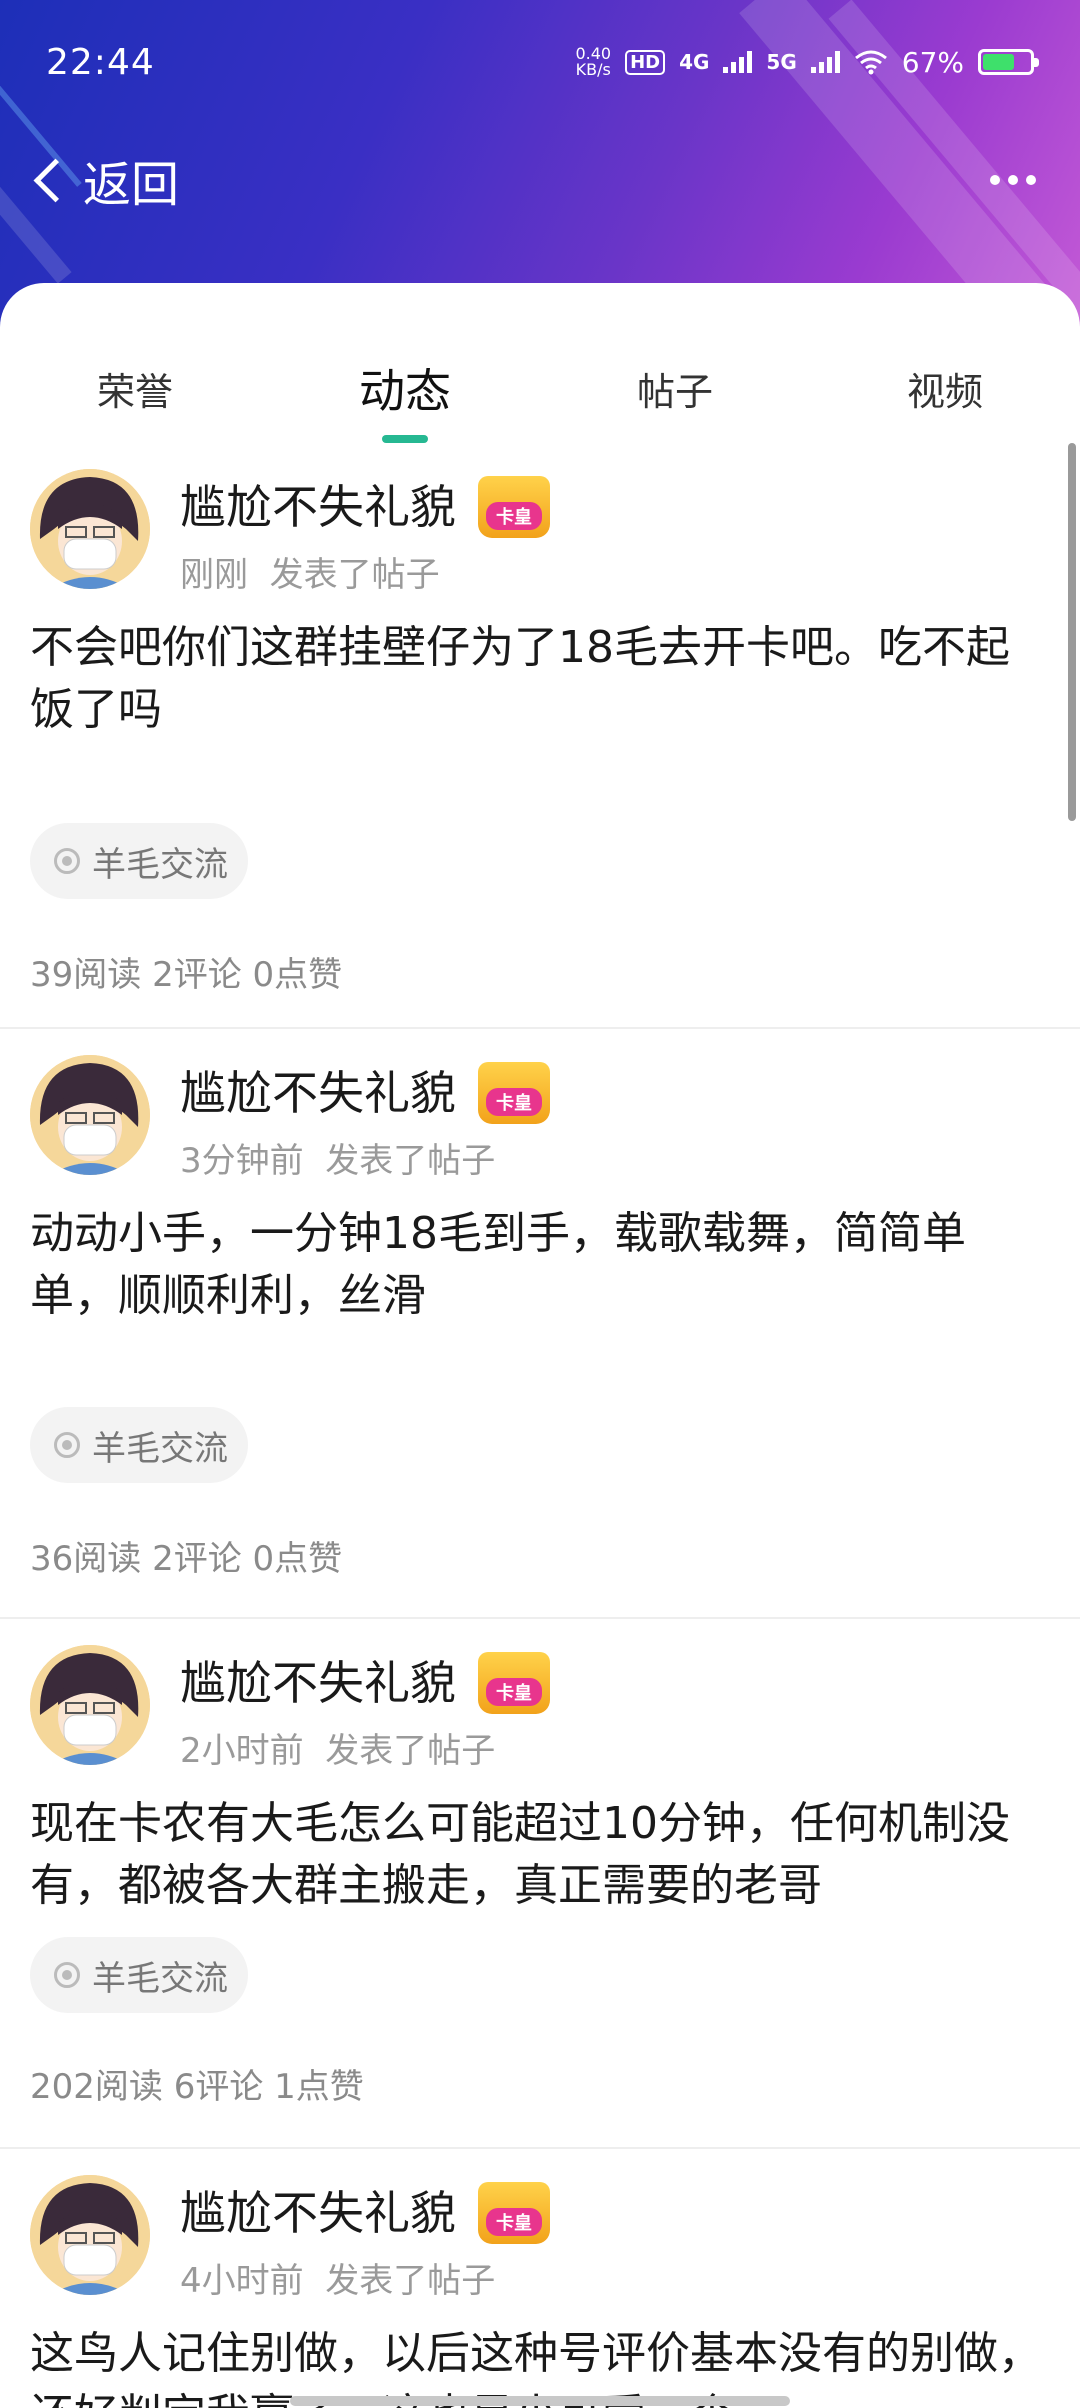 This screenshot has width=1080, height=2408. I want to click on post-meta: 刚刚 发表了帖子, so click(310, 575).